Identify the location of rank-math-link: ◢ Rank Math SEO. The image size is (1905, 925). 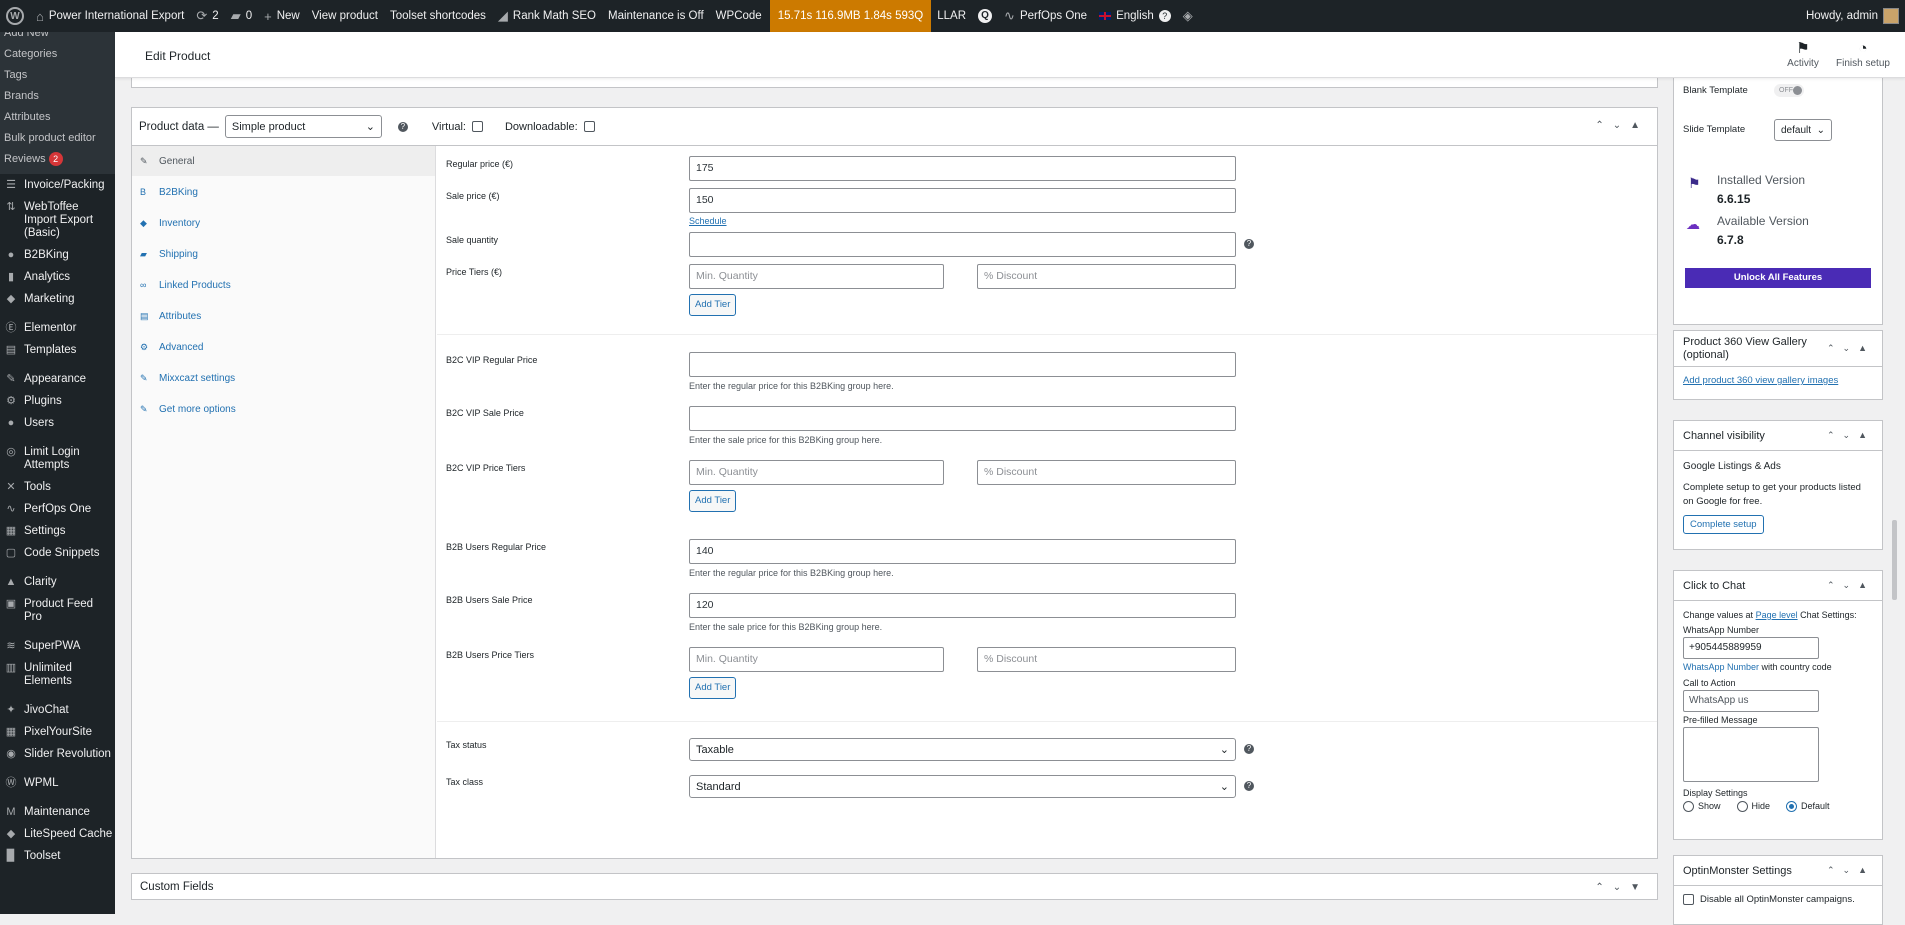
(547, 16).